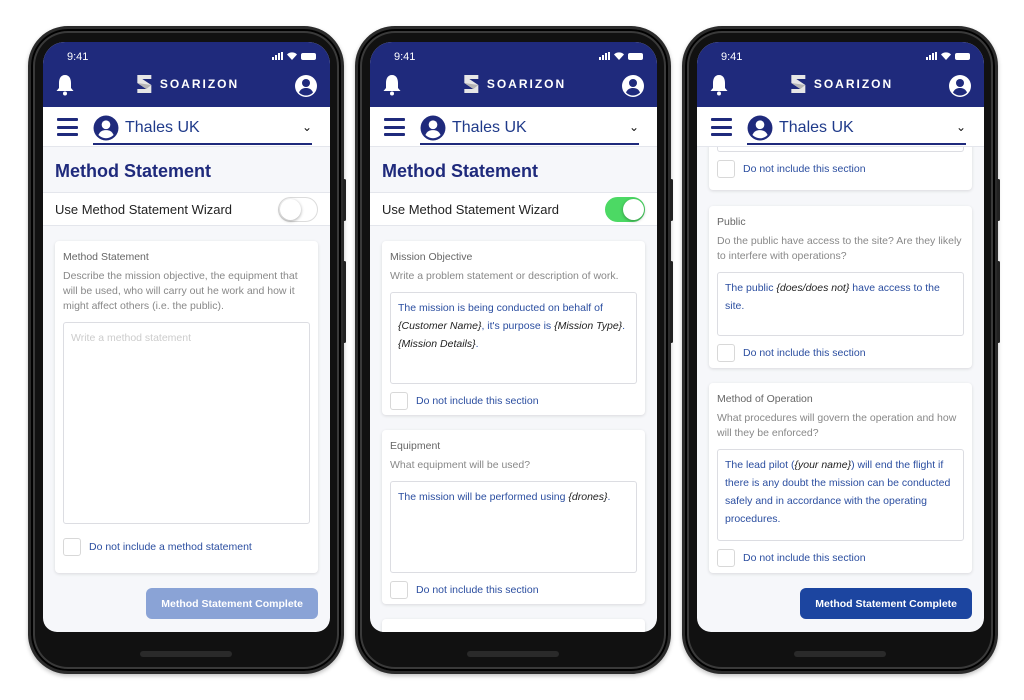 This screenshot has width=1024, height=700. Describe the element at coordinates (483, 497) in the screenshot. I see `template-text: The mission will be performed using` at that location.